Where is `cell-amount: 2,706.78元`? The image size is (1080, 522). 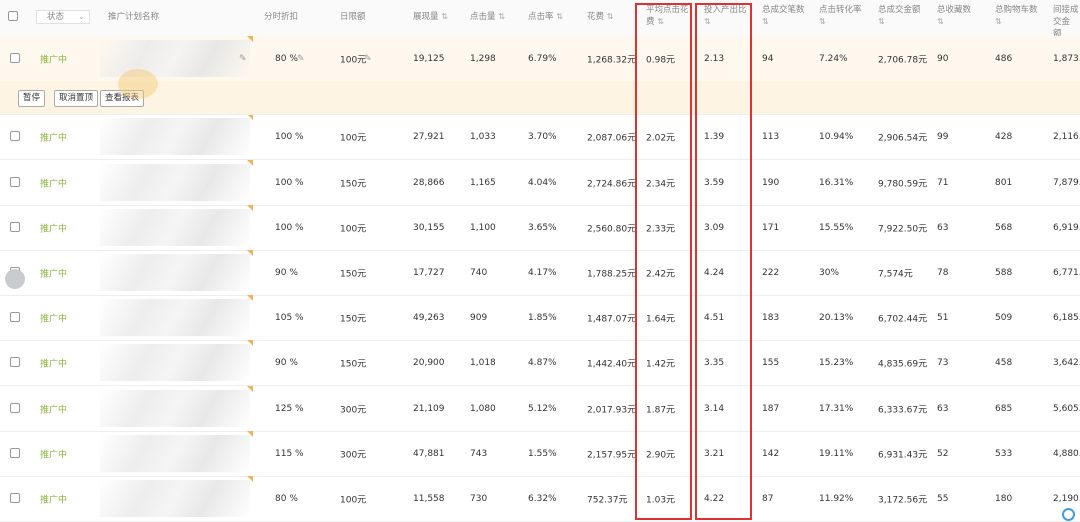 cell-amount: 2,706.78元 is located at coordinates (903, 60).